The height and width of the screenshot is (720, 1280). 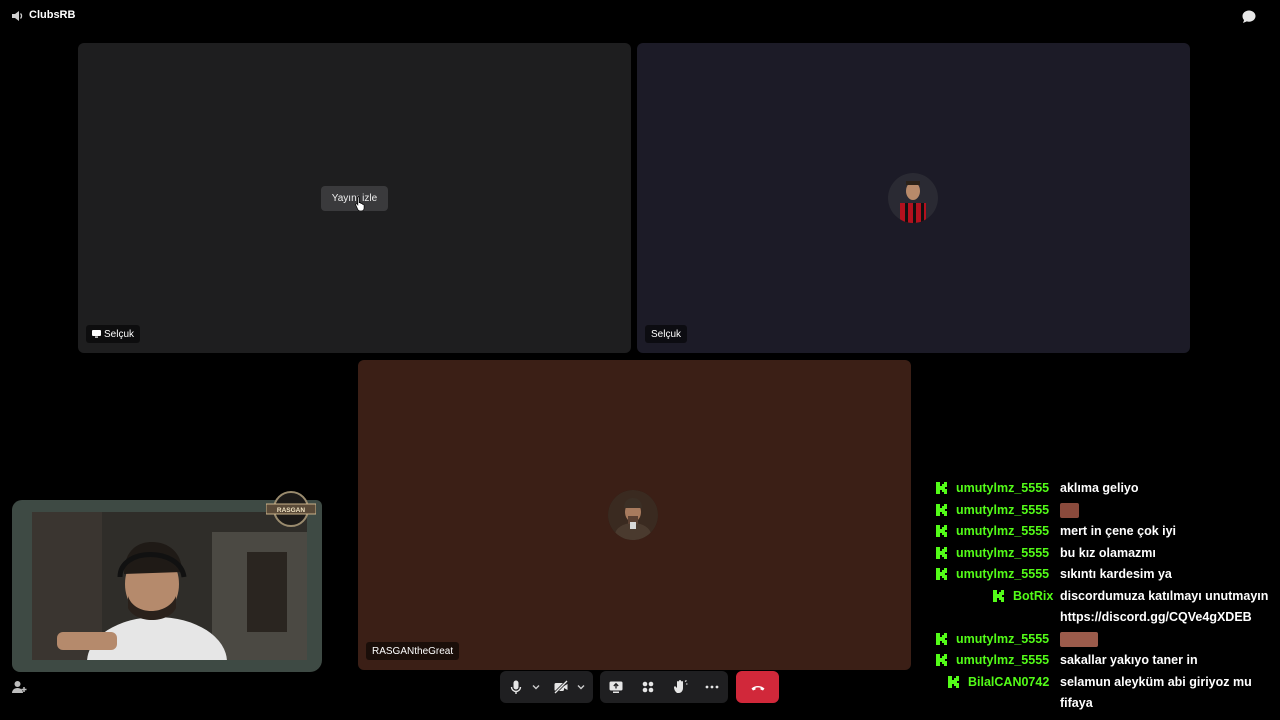 I want to click on chat-message: BotRix discordumuza katılmayı unutmayın, so click(x=1105, y=597).